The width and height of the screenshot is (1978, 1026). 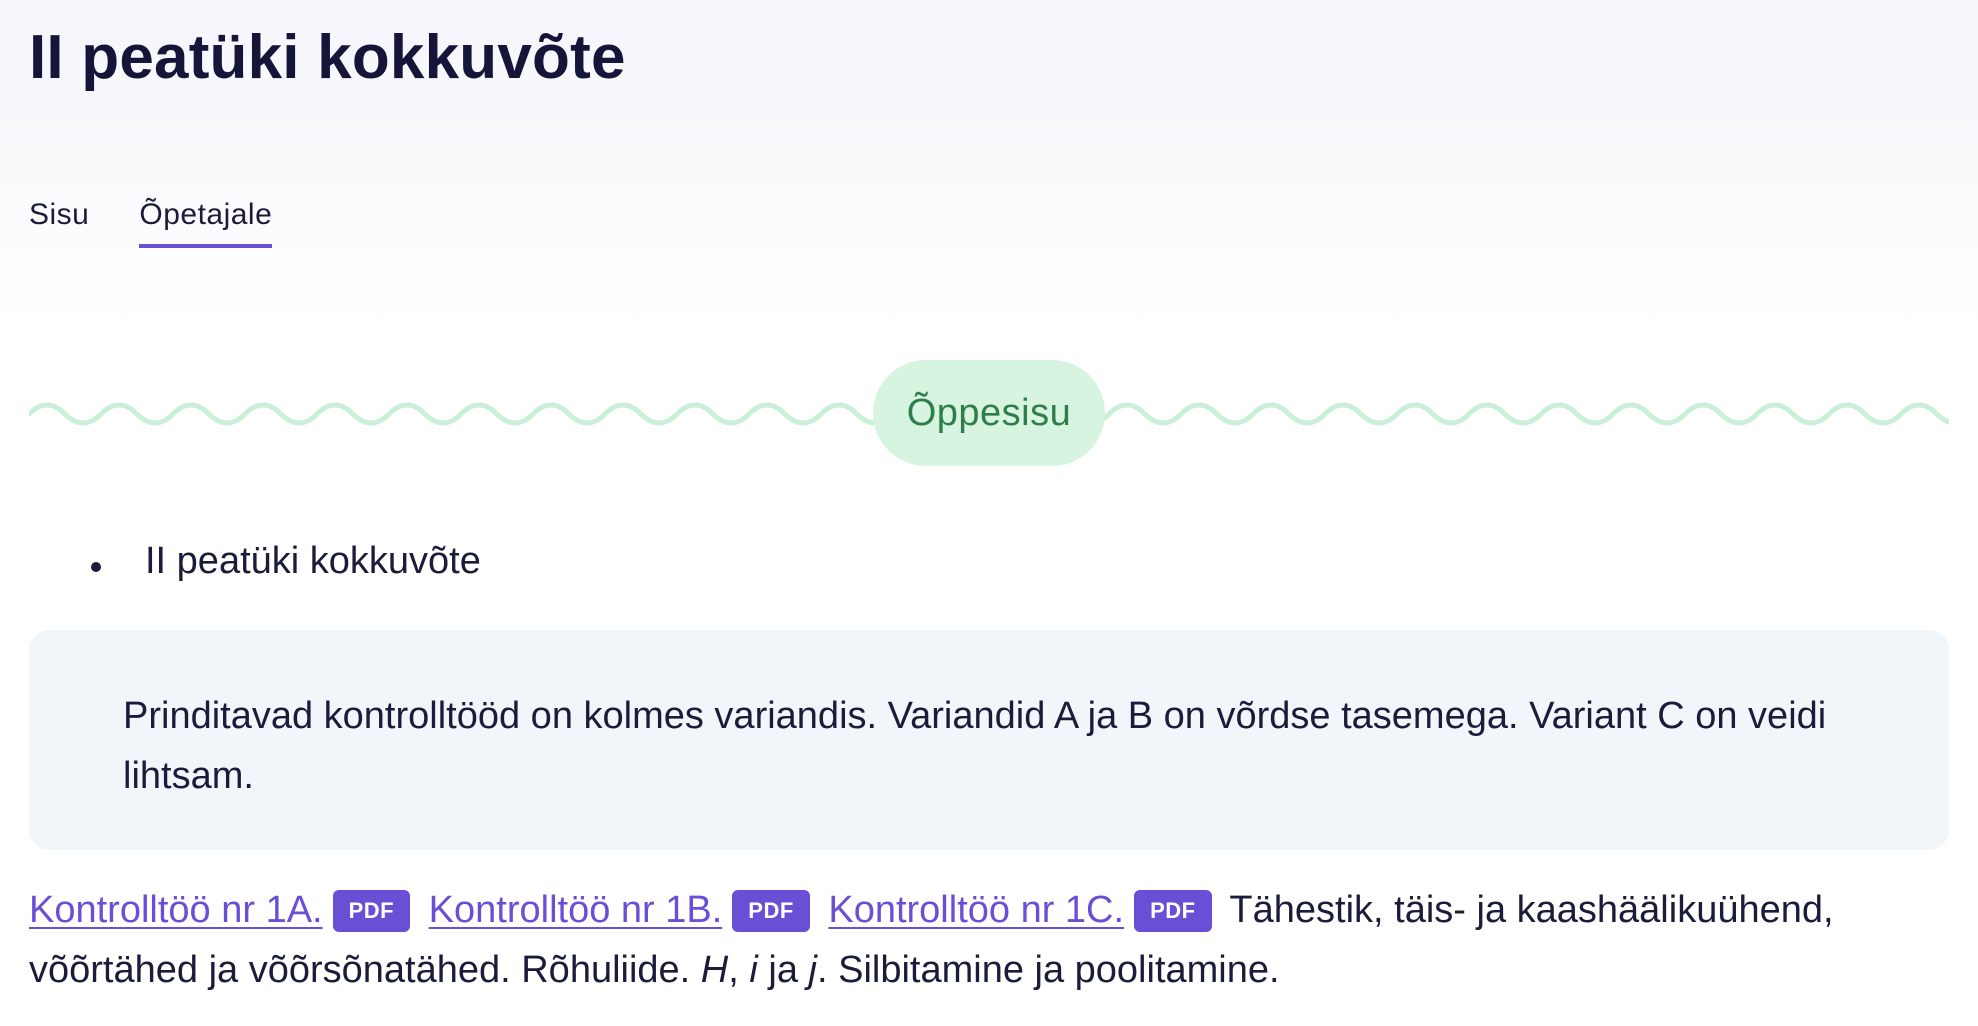 I want to click on list-item: II peatüki kokkuvõte, so click(x=255, y=561).